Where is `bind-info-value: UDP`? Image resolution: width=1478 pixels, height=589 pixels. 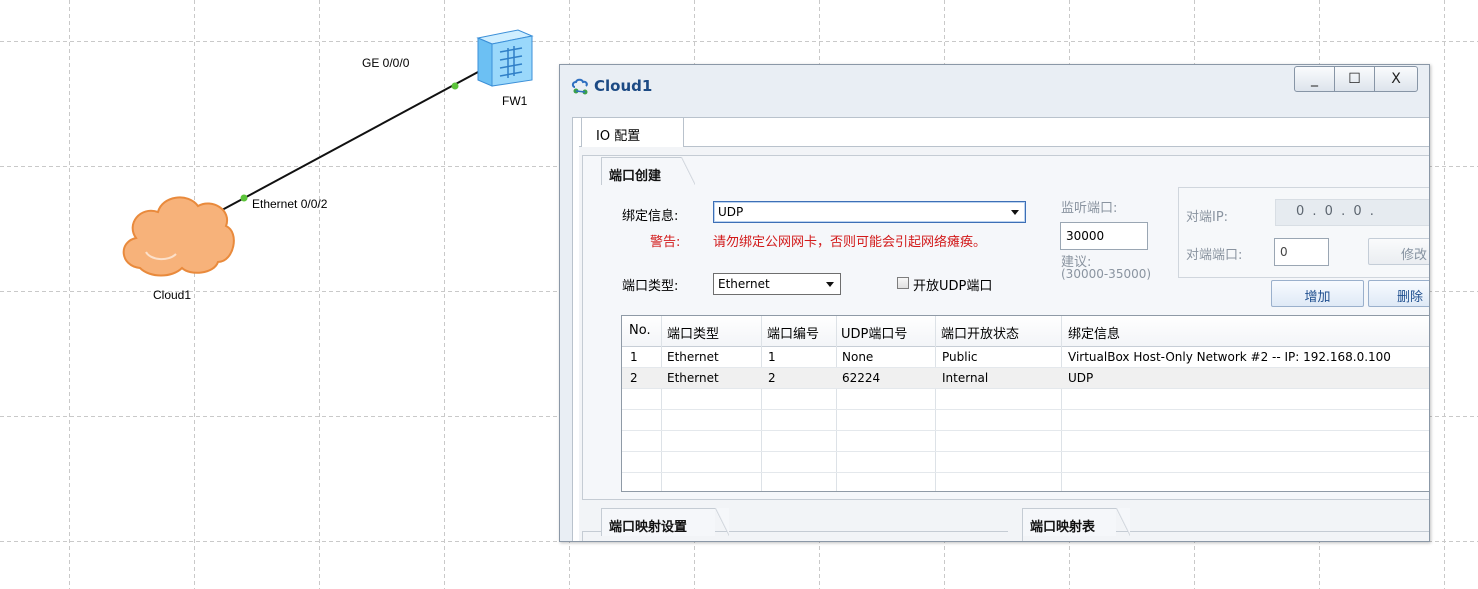
bind-info-value: UDP is located at coordinates (731, 212).